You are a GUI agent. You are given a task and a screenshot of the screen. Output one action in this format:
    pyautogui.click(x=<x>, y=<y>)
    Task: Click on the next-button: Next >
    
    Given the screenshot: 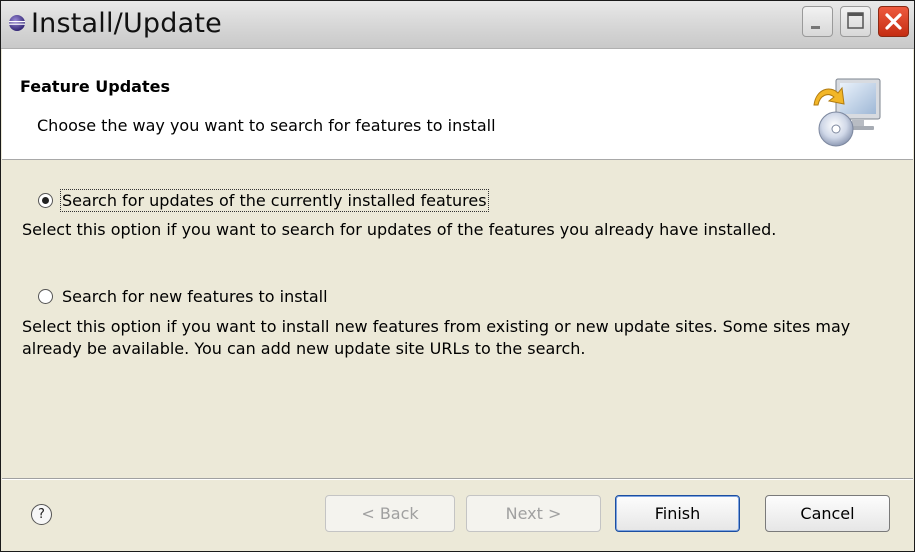 What is the action you would take?
    pyautogui.click(x=533, y=513)
    